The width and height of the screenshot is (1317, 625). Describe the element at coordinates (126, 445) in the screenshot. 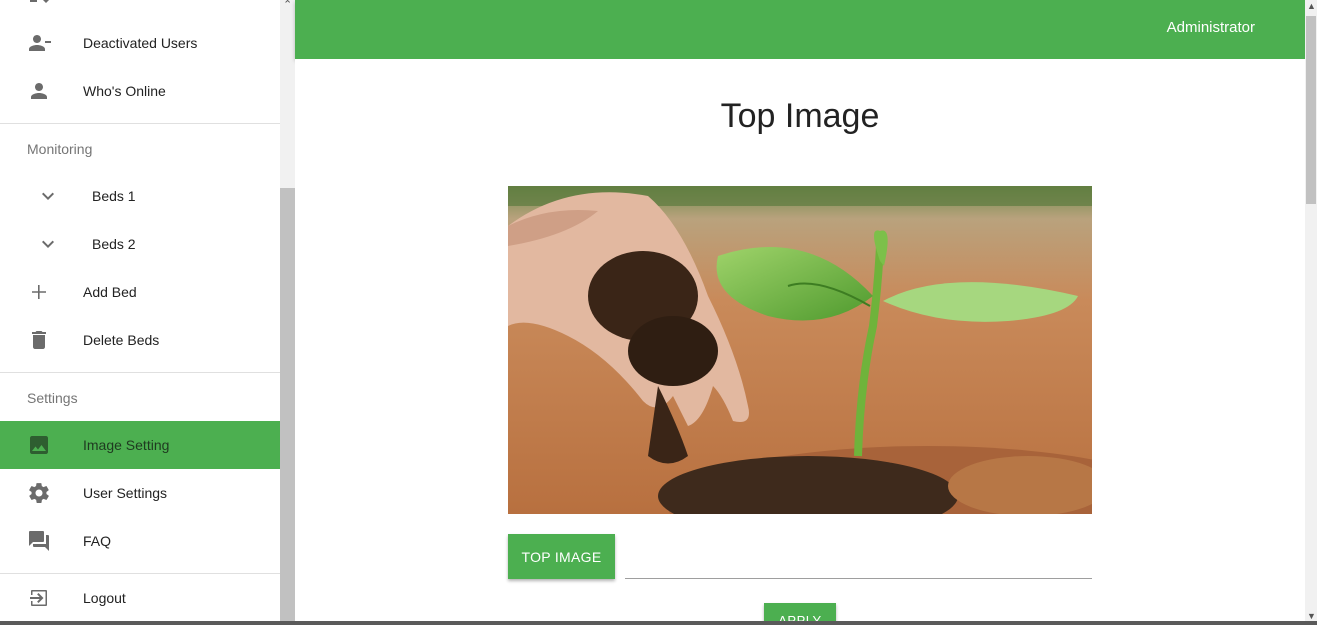

I see `sidebar-item-label: Image Setting` at that location.